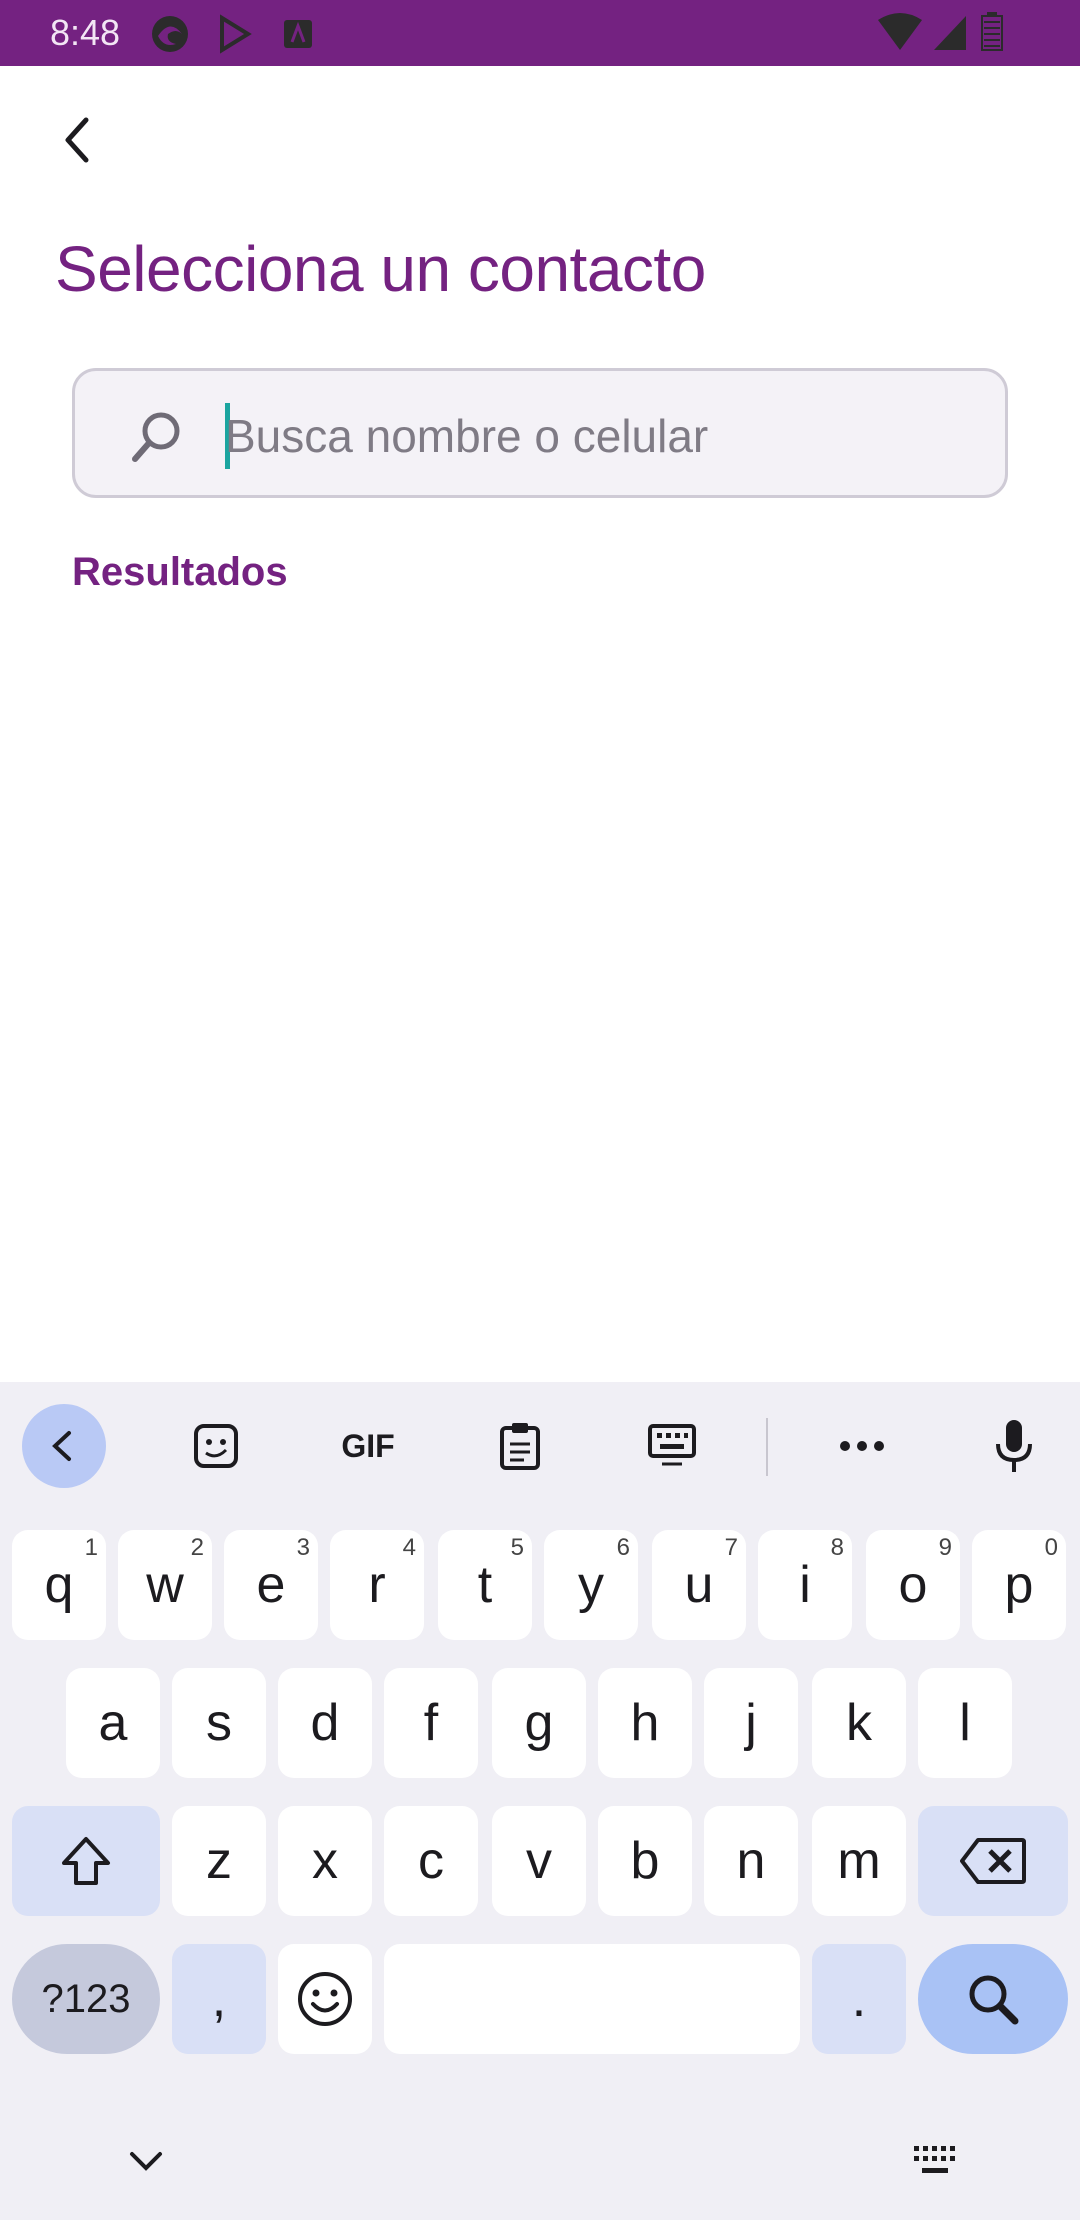 The height and width of the screenshot is (2220, 1080). I want to click on sticker-button, so click(216, 1446).